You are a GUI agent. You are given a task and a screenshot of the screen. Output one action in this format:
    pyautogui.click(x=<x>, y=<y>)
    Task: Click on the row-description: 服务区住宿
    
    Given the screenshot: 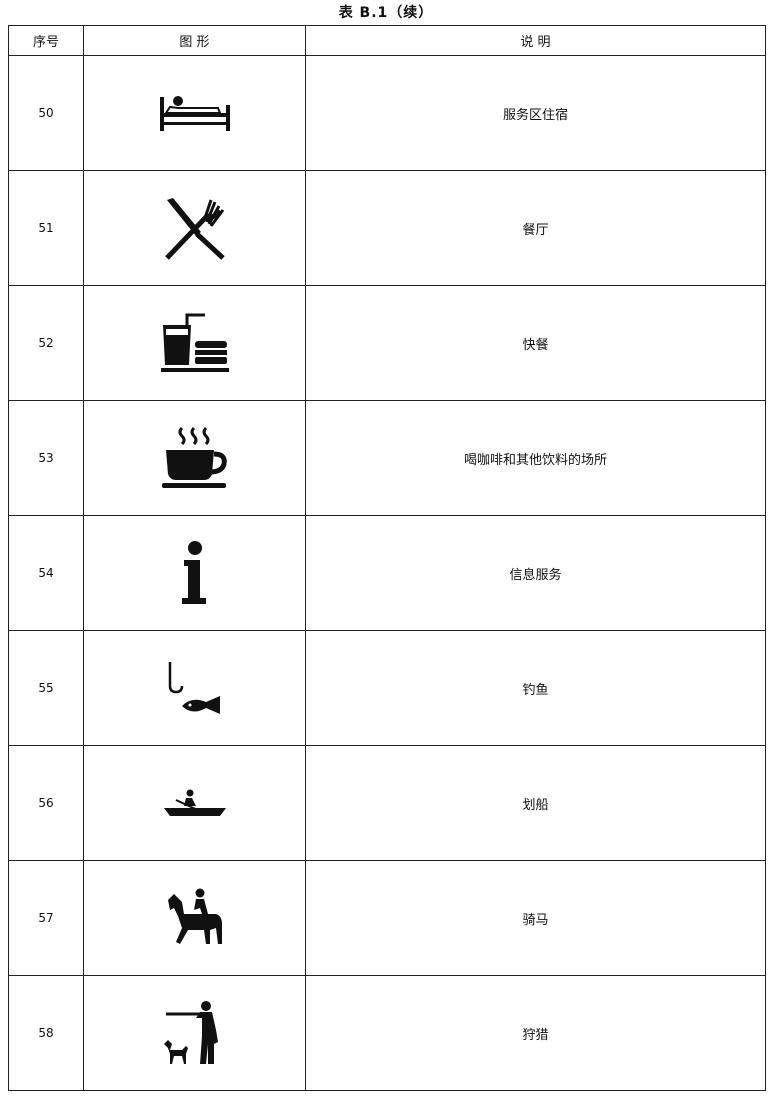 What is the action you would take?
    pyautogui.click(x=535, y=113)
    